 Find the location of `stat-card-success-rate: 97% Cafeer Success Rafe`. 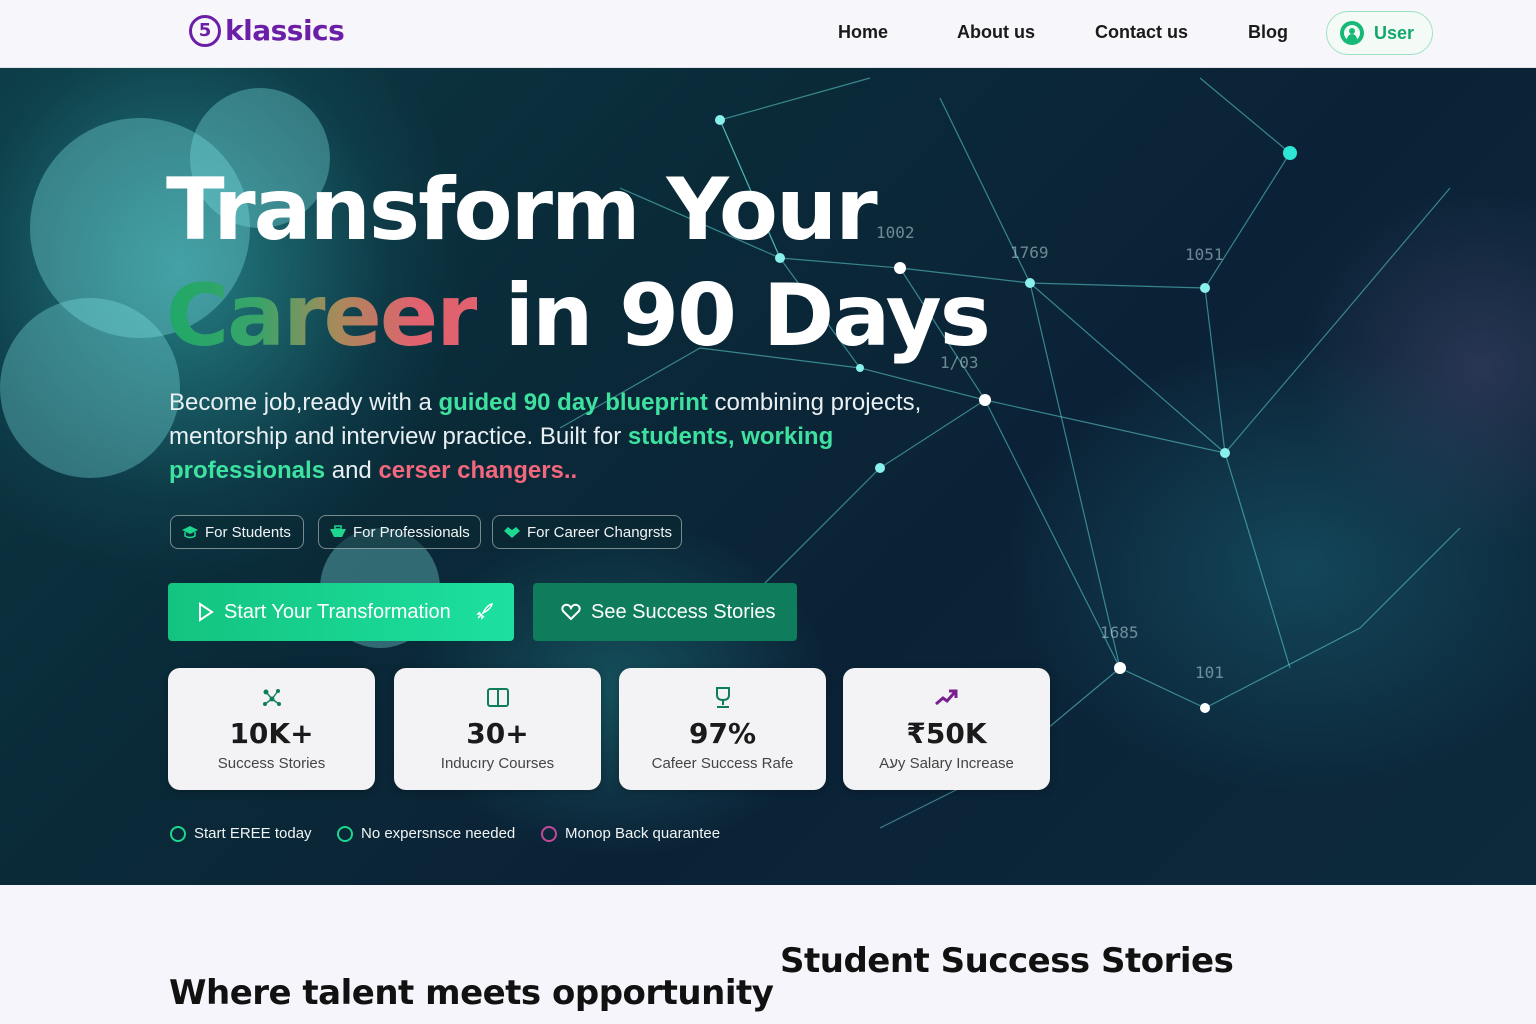

stat-card-success-rate: 97% Cafeer Success Rafe is located at coordinates (722, 729).